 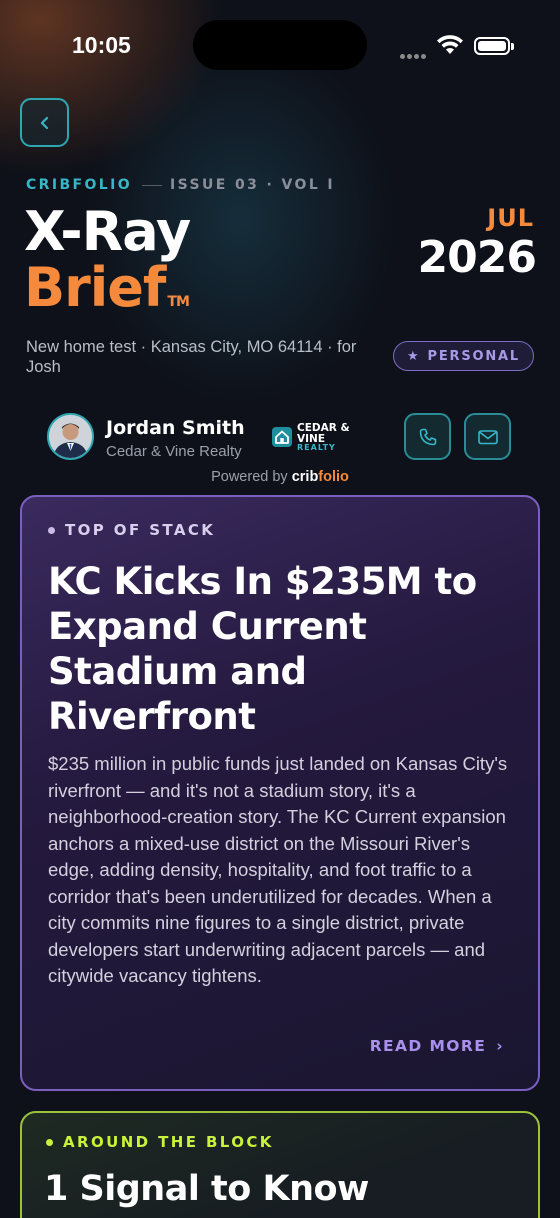 I want to click on back-button, so click(x=44, y=122).